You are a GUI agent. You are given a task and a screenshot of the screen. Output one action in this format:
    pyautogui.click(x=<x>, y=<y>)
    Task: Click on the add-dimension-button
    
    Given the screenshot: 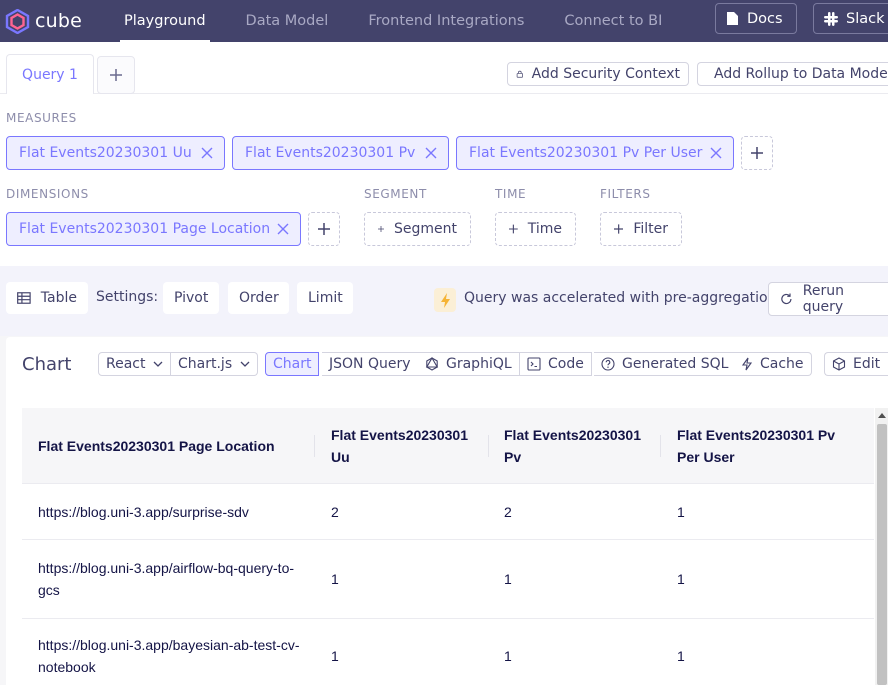 What is the action you would take?
    pyautogui.click(x=324, y=229)
    